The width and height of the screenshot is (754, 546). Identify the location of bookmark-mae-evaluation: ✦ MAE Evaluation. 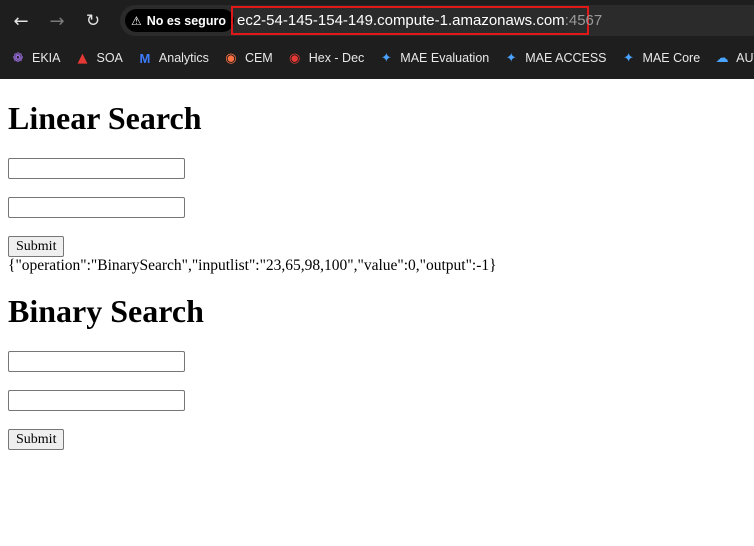
(433, 58).